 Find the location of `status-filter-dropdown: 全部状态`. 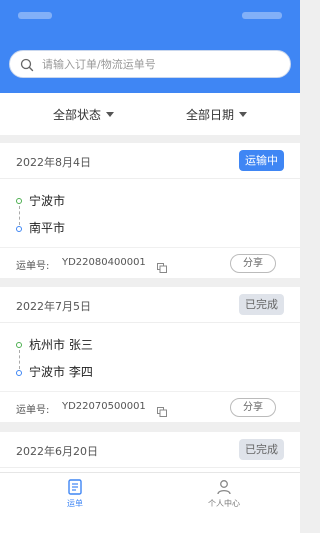

status-filter-dropdown: 全部状态 is located at coordinates (84, 114).